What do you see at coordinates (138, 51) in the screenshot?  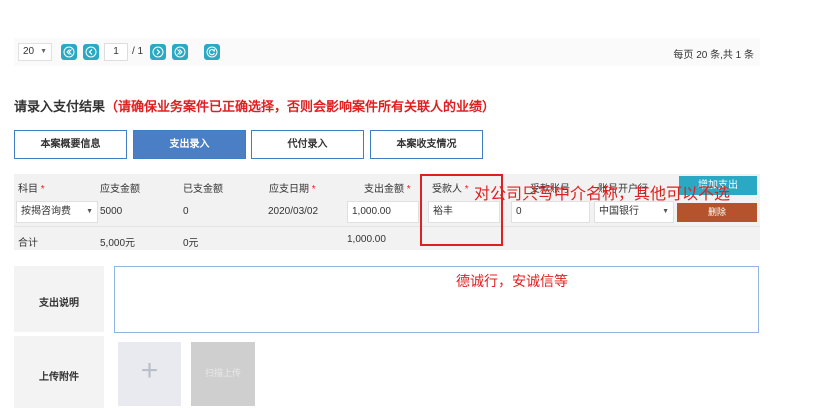 I see `total-pages: / 1` at bounding box center [138, 51].